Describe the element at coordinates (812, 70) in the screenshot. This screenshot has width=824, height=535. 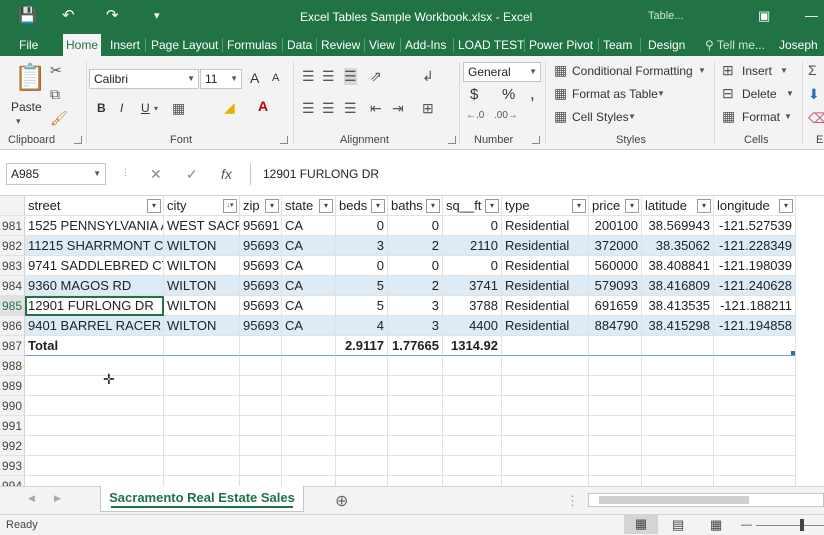
I see `autosum-icon: Σ` at that location.